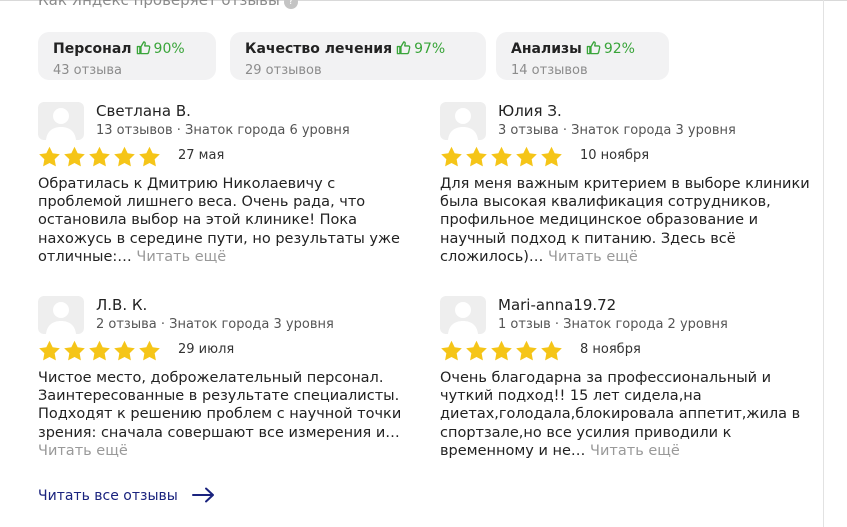 This screenshot has height=527, width=847. What do you see at coordinates (169, 49) in the screenshot?
I see `aspect-percent: 90%` at bounding box center [169, 49].